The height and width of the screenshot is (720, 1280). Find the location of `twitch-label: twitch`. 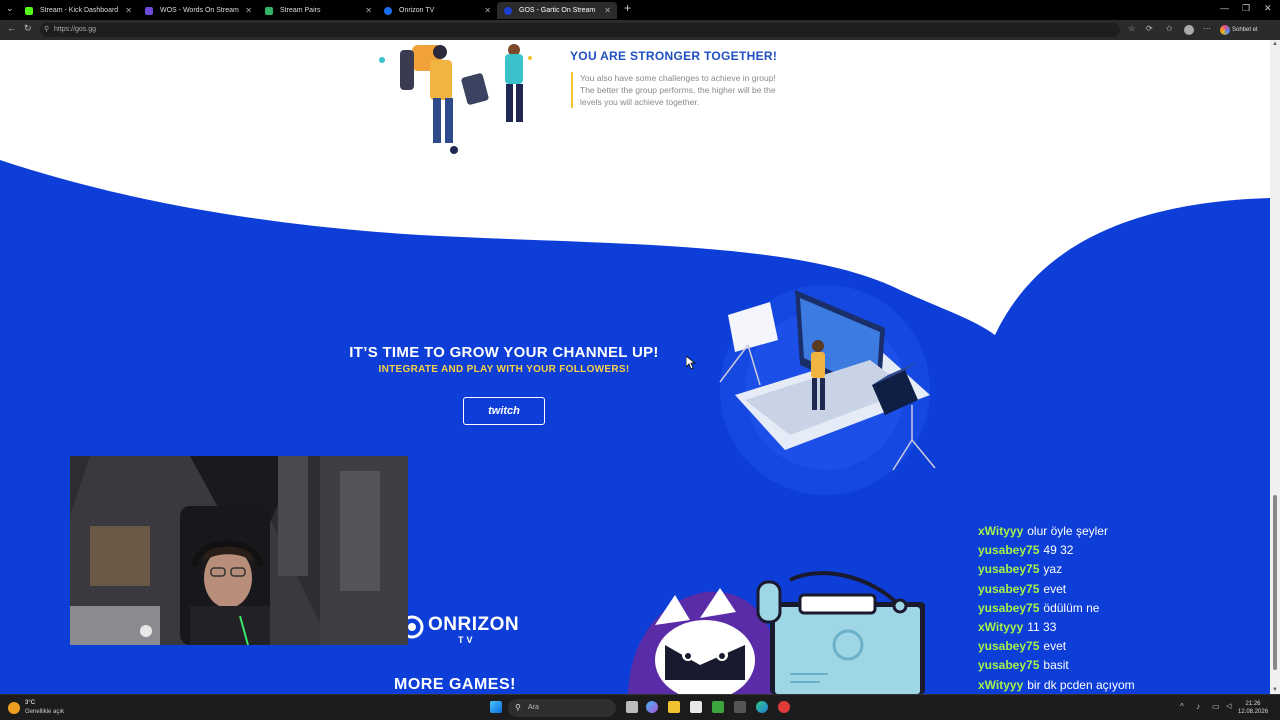

twitch-label: twitch is located at coordinates (504, 411).